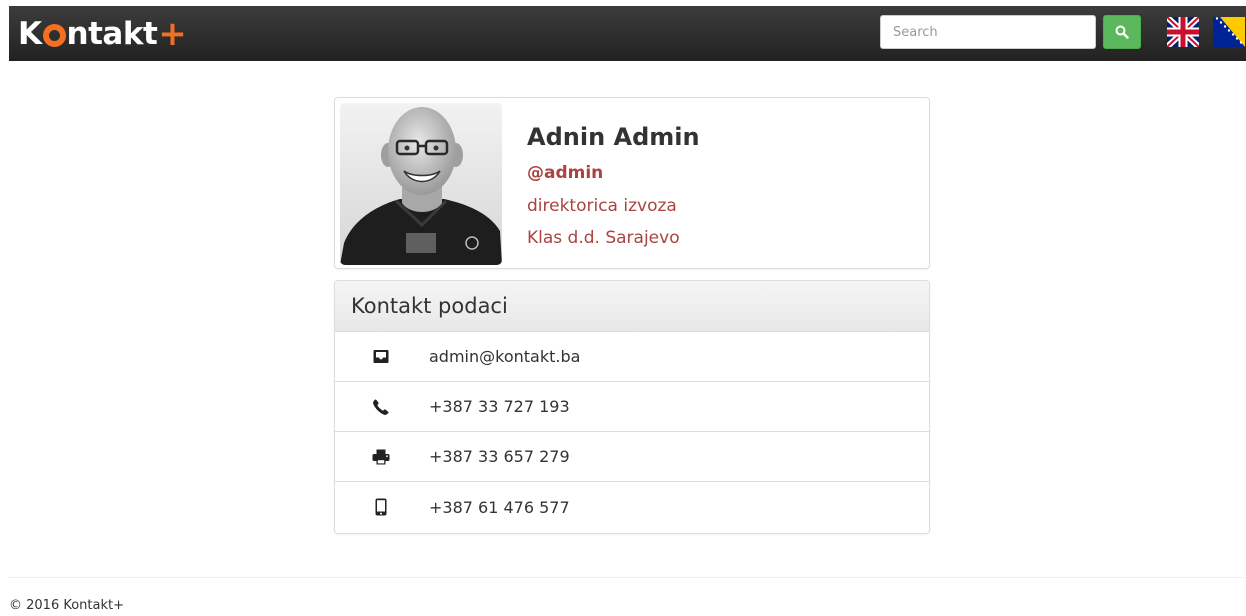 The width and height of the screenshot is (1246, 616). What do you see at coordinates (632, 507) in the screenshot?
I see `contact-row-mobile: +387 61 476 577` at bounding box center [632, 507].